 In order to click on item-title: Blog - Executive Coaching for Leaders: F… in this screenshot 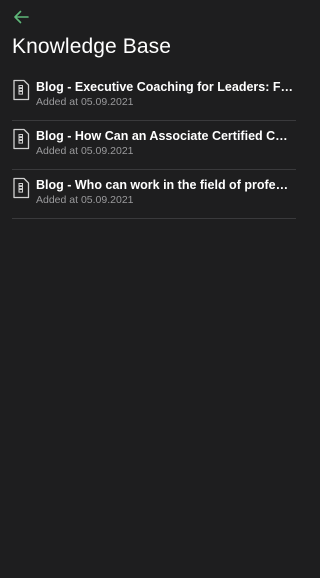, I will do `click(165, 87)`.